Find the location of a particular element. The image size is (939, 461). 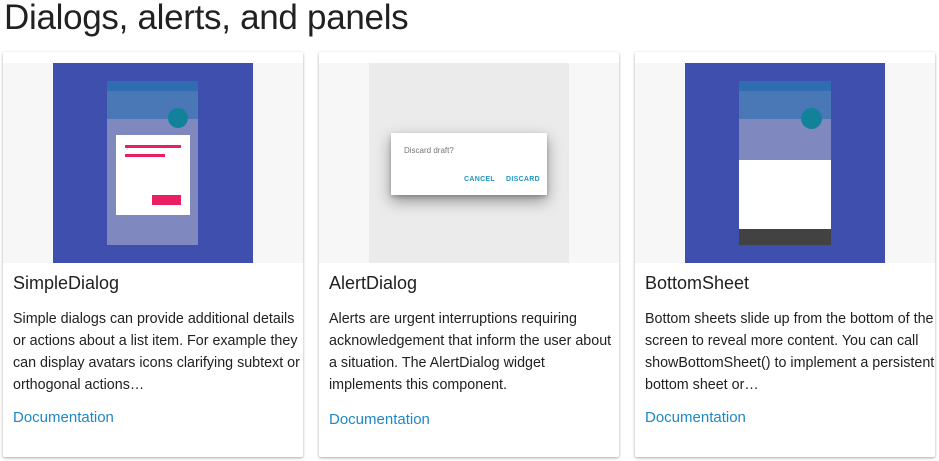

alertdialog-thumbnail-band: Discard draft? CANCEL DISCARD is located at coordinates (469, 163).